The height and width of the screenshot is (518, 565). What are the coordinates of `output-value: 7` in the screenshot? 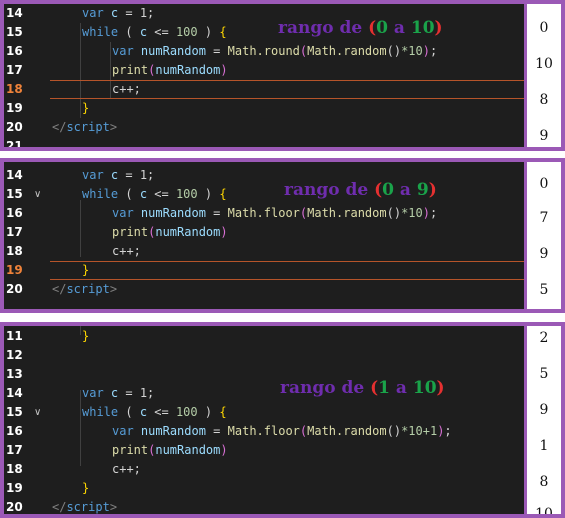 It's located at (544, 218).